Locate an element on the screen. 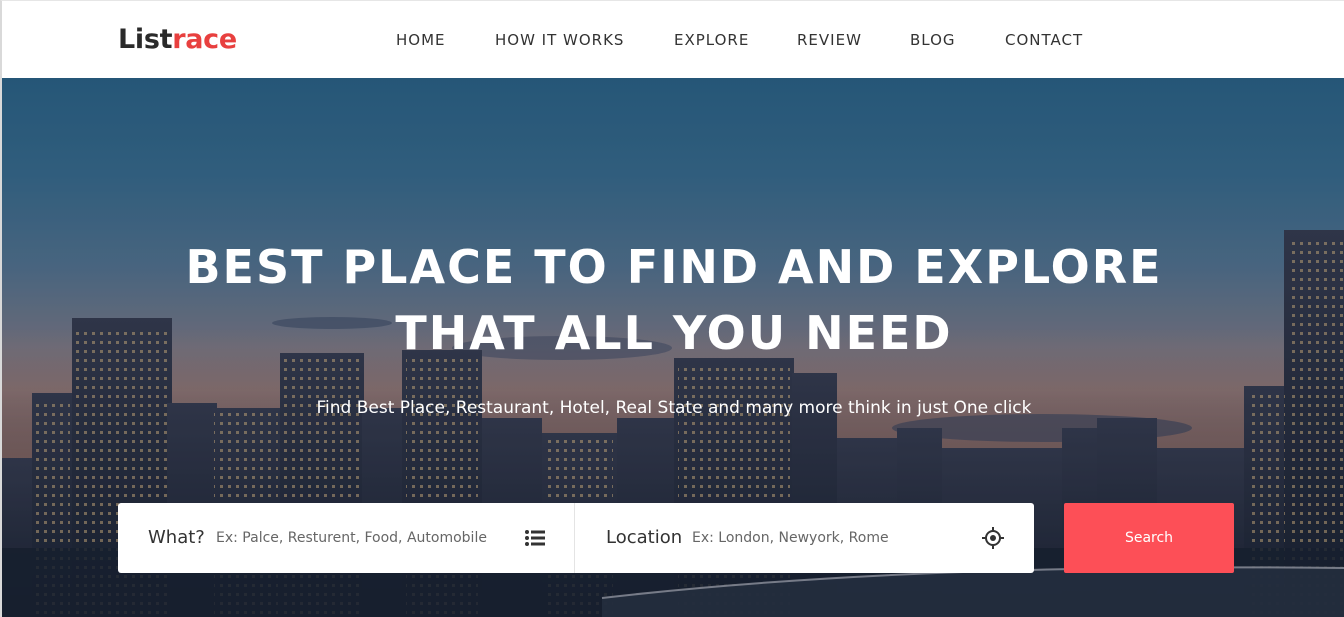  search-button: Search is located at coordinates (1149, 538).